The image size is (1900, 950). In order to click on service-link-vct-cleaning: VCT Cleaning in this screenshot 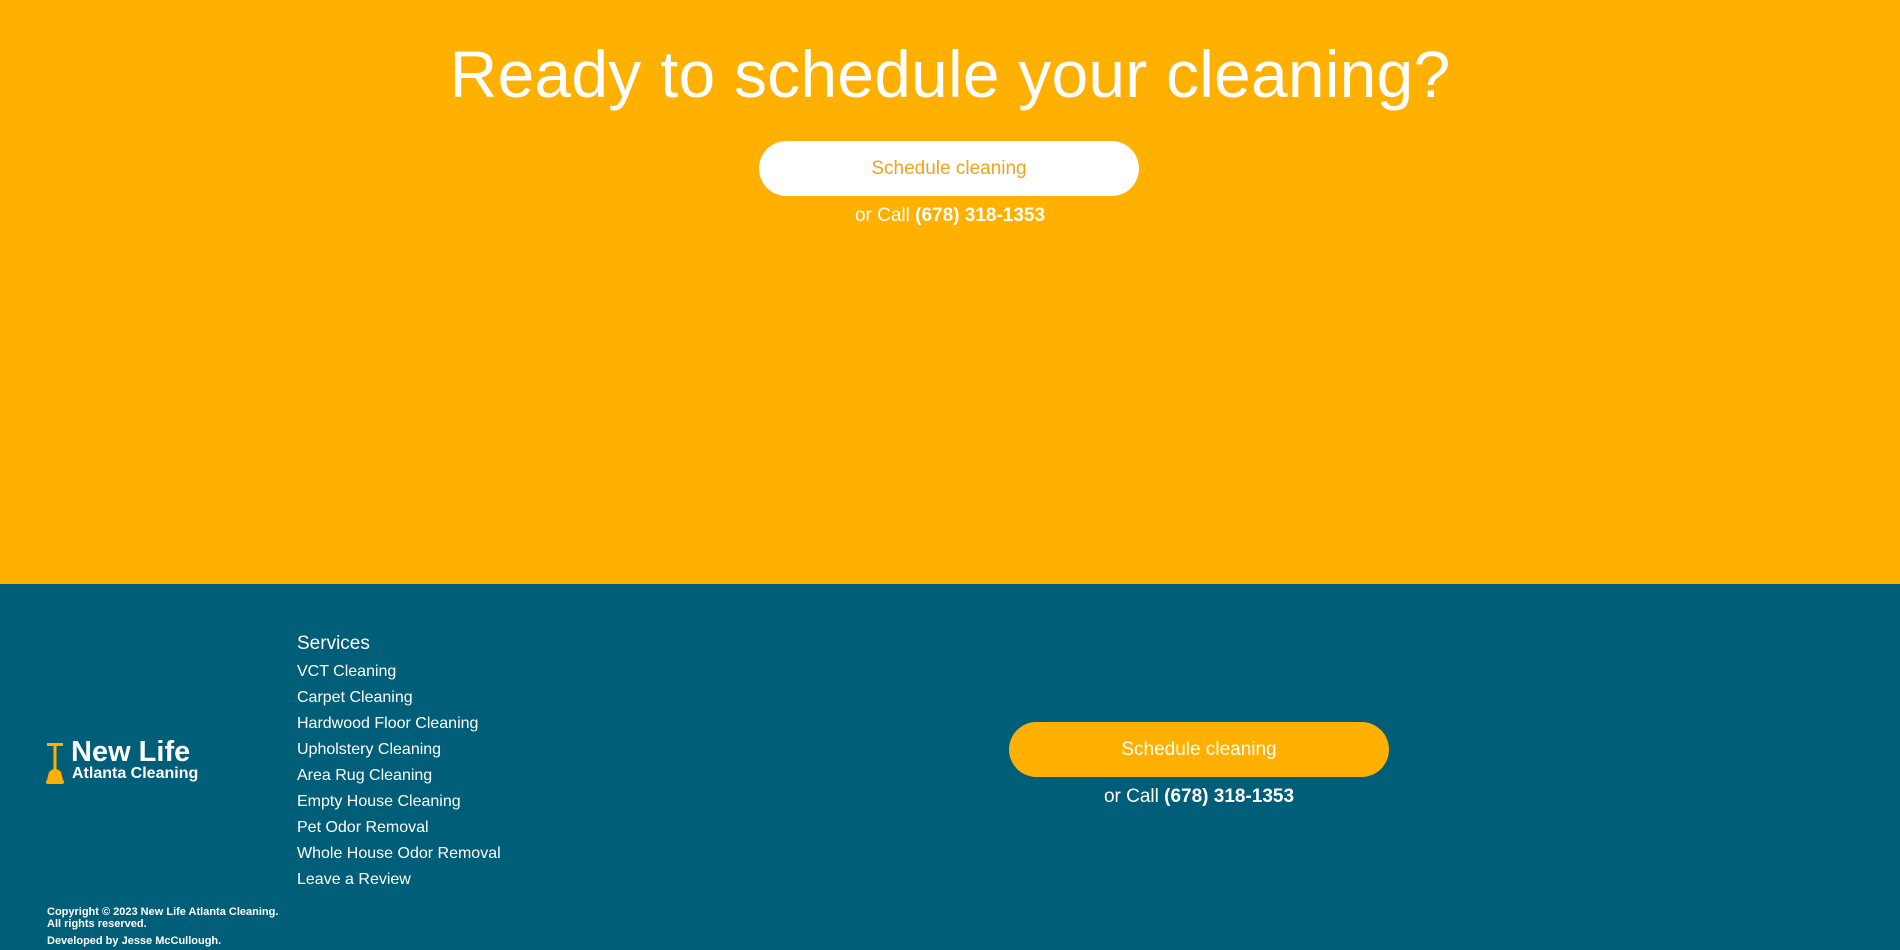, I will do `click(399, 672)`.